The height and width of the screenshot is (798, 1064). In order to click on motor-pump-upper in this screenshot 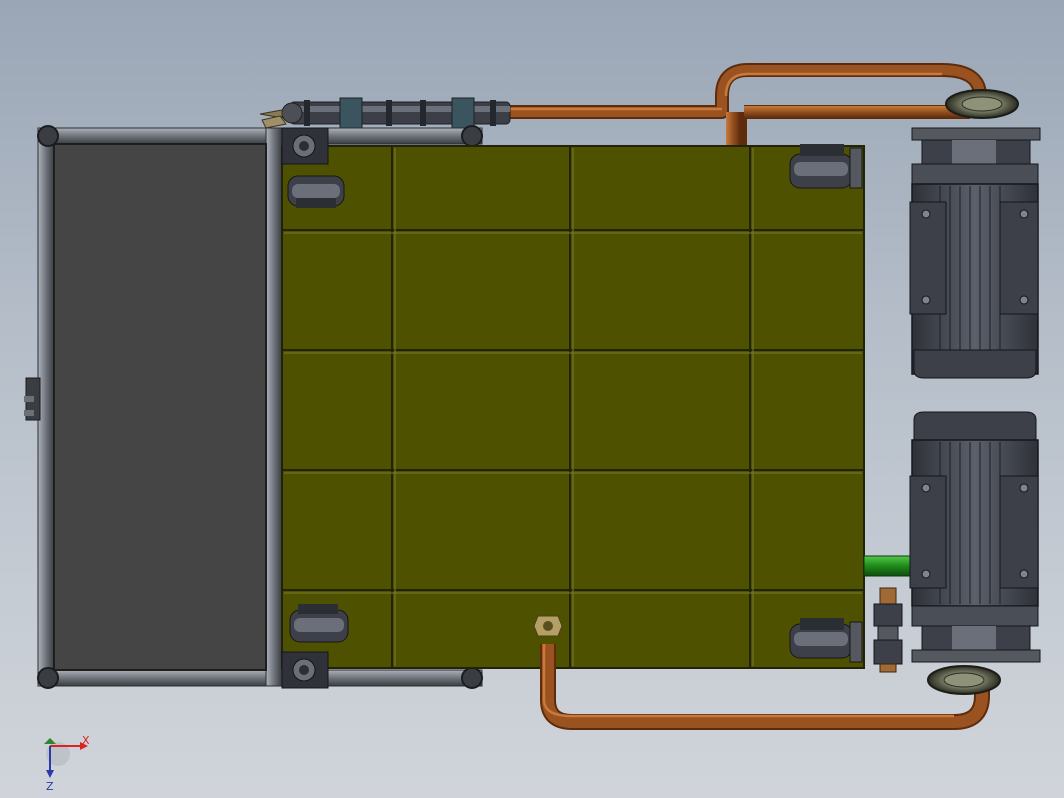, I will do `click(975, 234)`.